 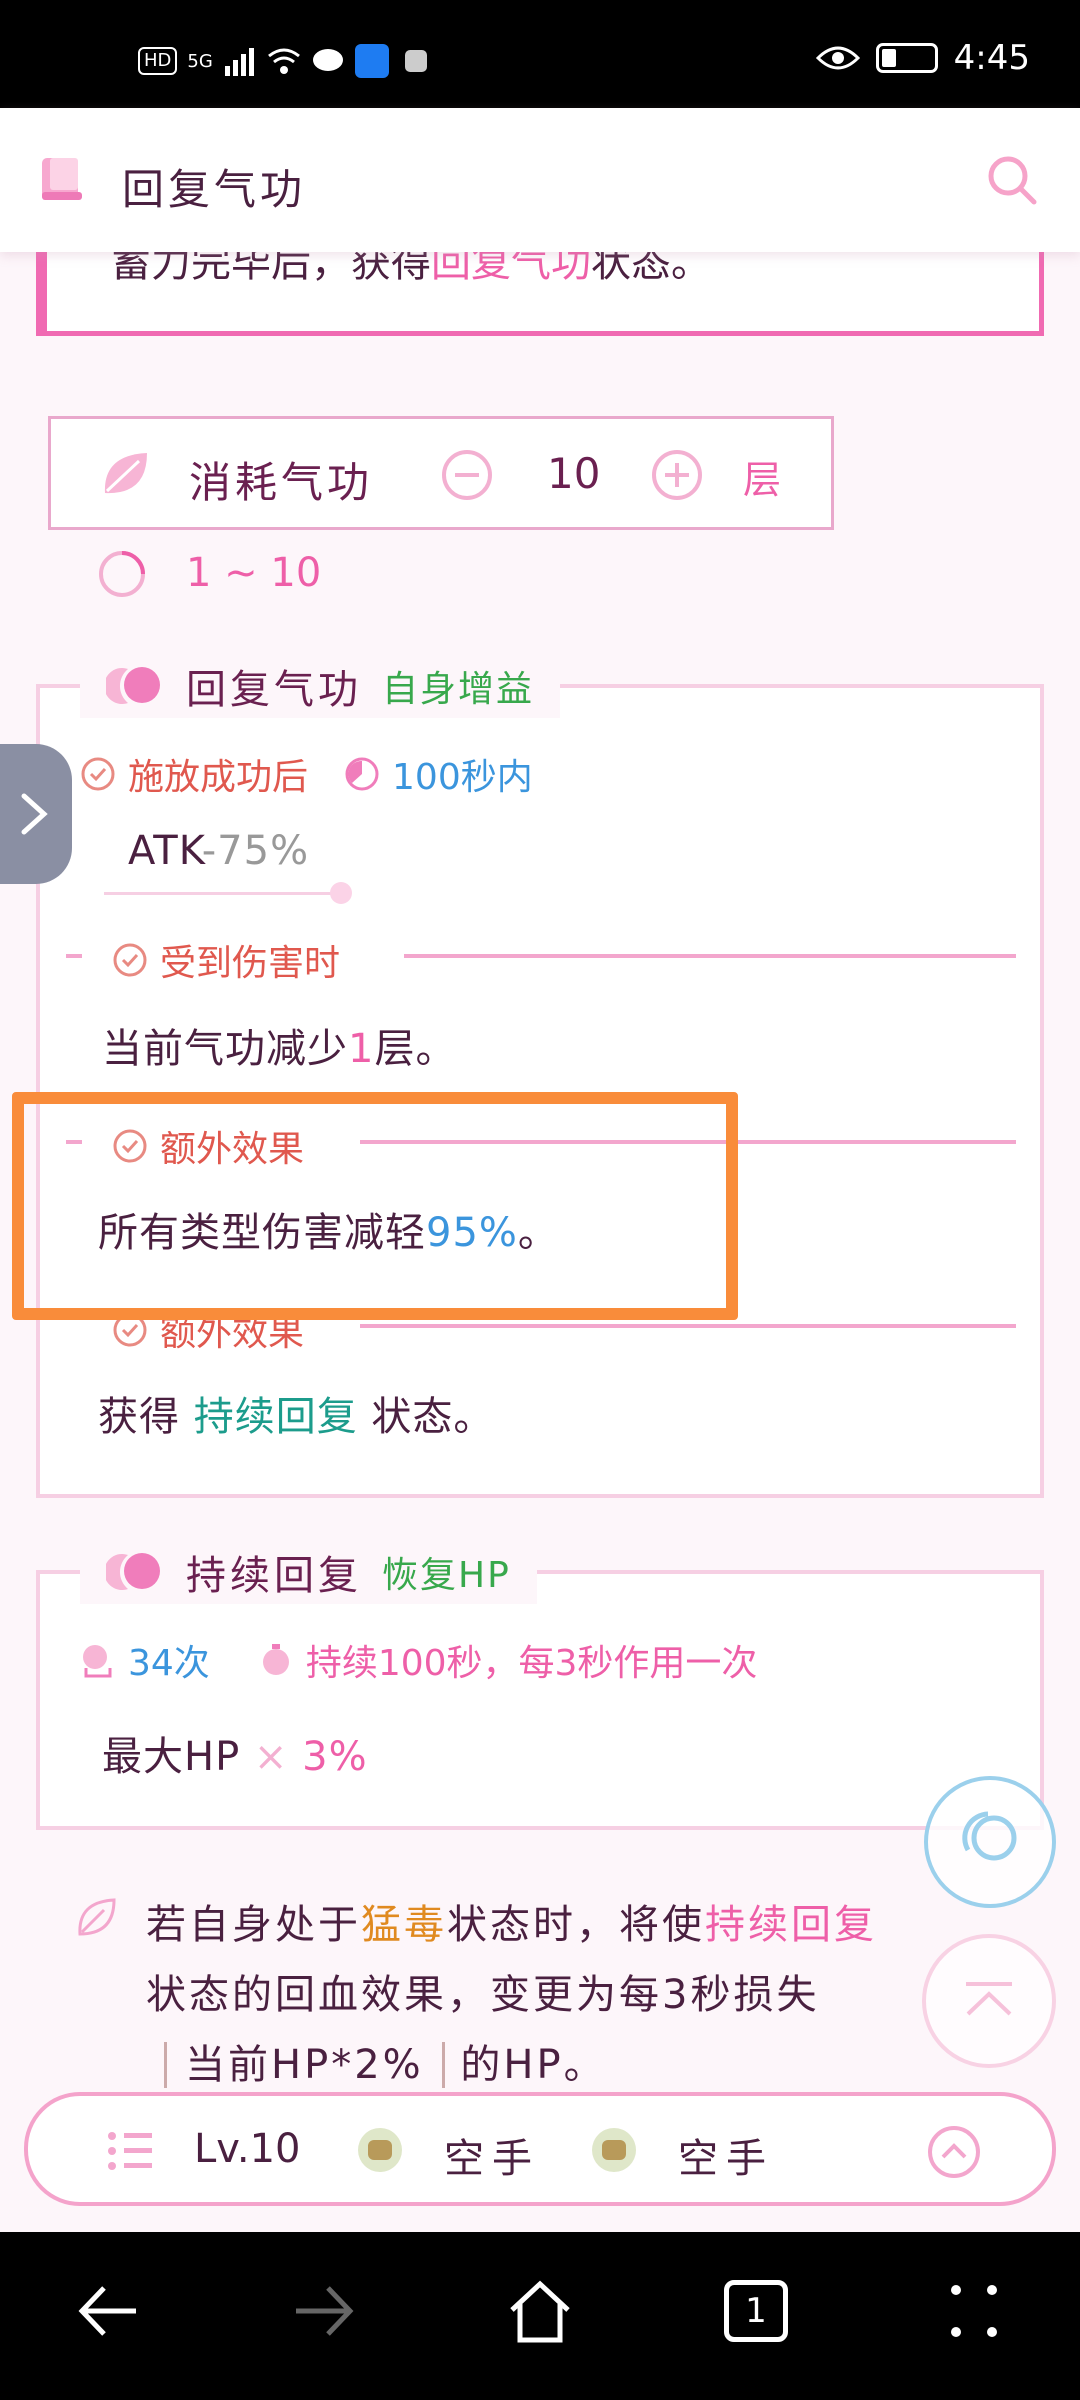 I want to click on minus-button, so click(x=467, y=475).